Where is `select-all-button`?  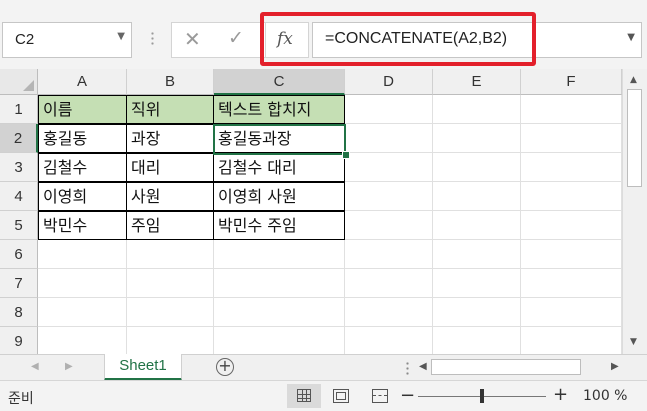 select-all-button is located at coordinates (19, 82).